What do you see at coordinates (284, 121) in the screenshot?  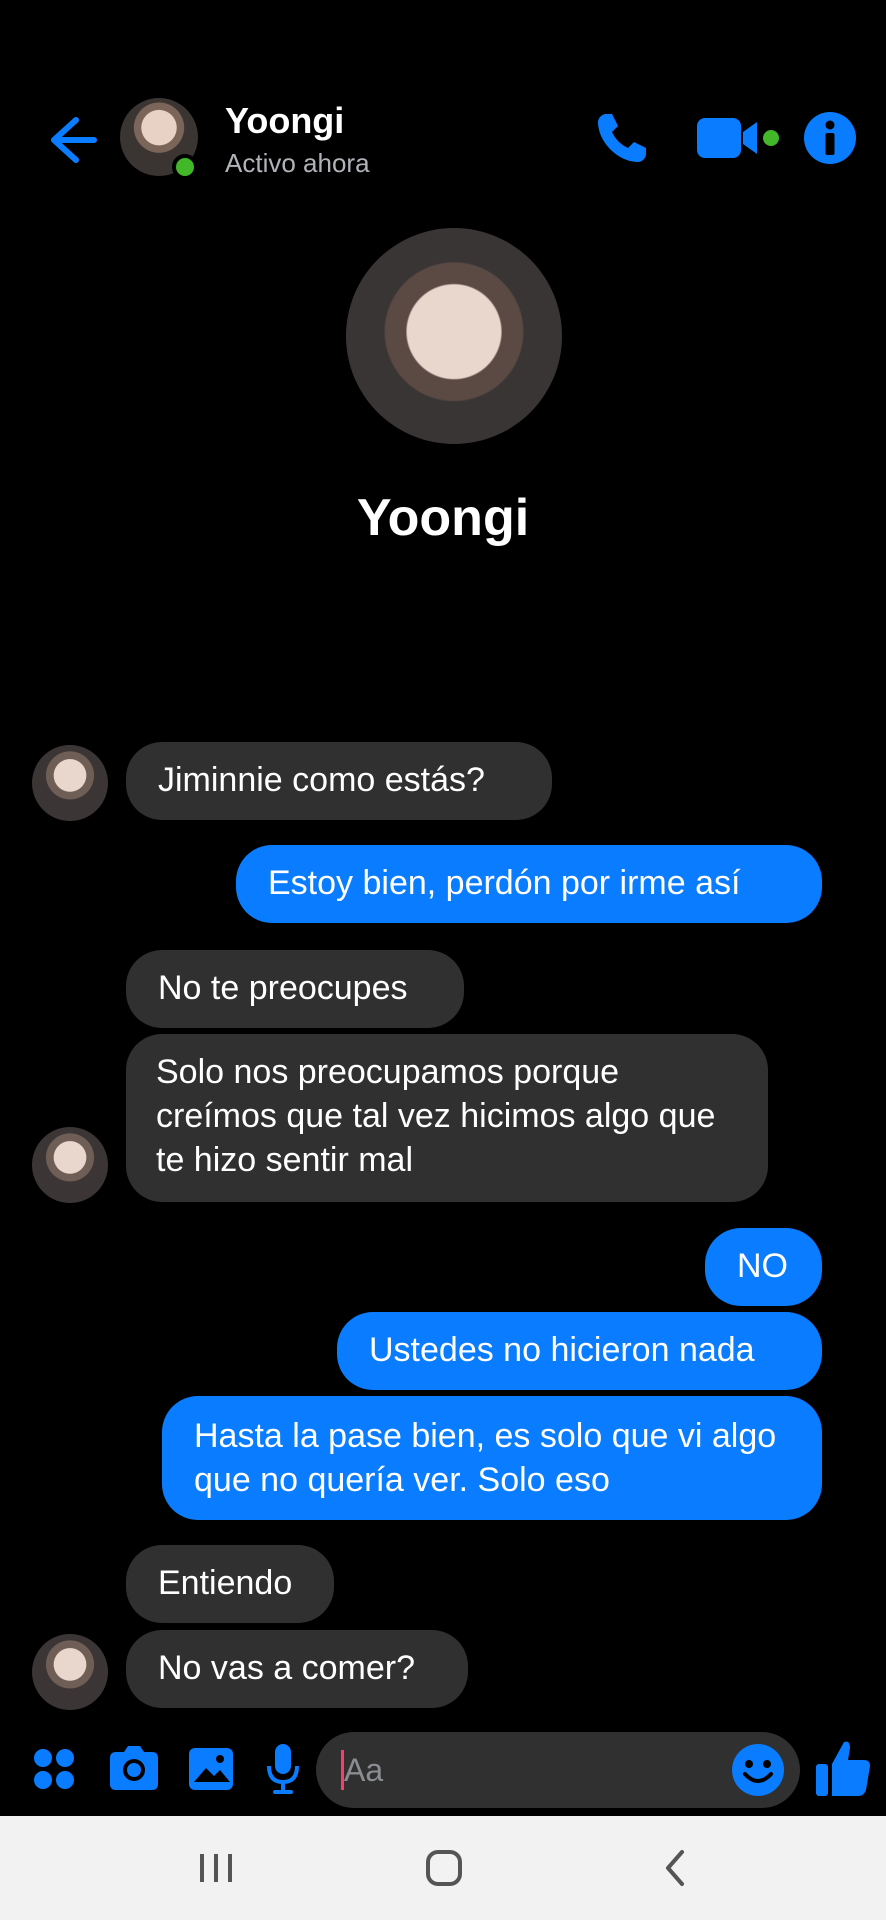 I see `header-contact-name: Yoongi` at bounding box center [284, 121].